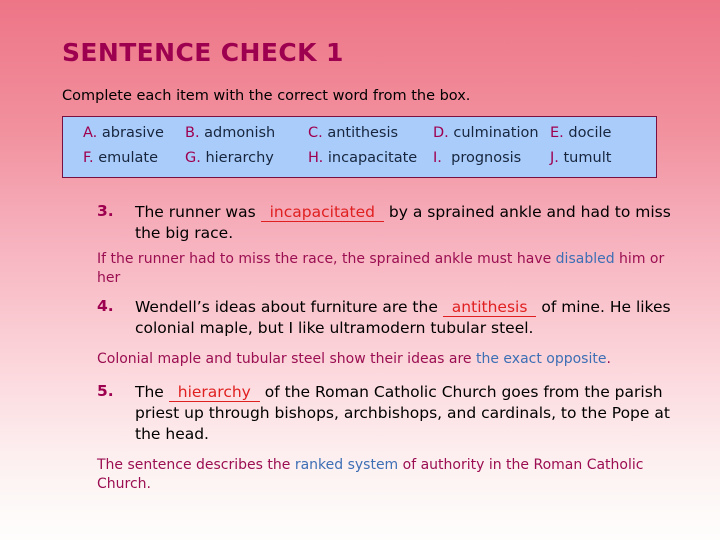  What do you see at coordinates (585, 259) in the screenshot?
I see `explanation-highlight: disabled` at bounding box center [585, 259].